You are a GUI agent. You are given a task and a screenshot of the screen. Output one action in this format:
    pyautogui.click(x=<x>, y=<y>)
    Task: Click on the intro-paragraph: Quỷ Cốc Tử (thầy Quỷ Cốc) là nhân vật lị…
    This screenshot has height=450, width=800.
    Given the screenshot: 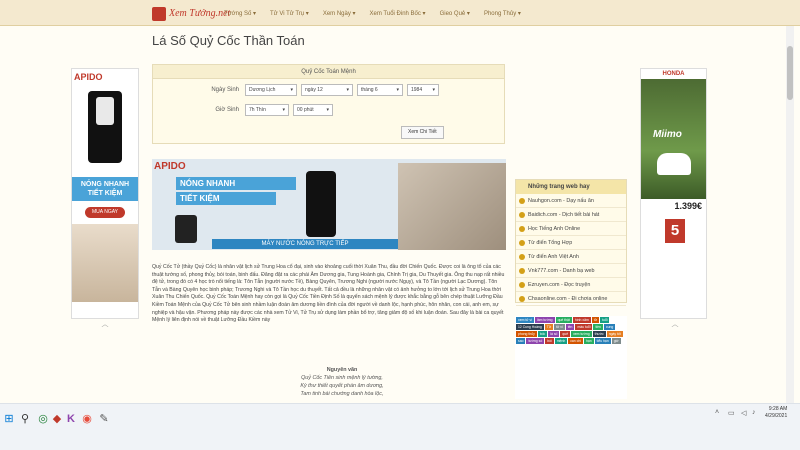 What is the action you would take?
    pyautogui.click(x=328, y=294)
    